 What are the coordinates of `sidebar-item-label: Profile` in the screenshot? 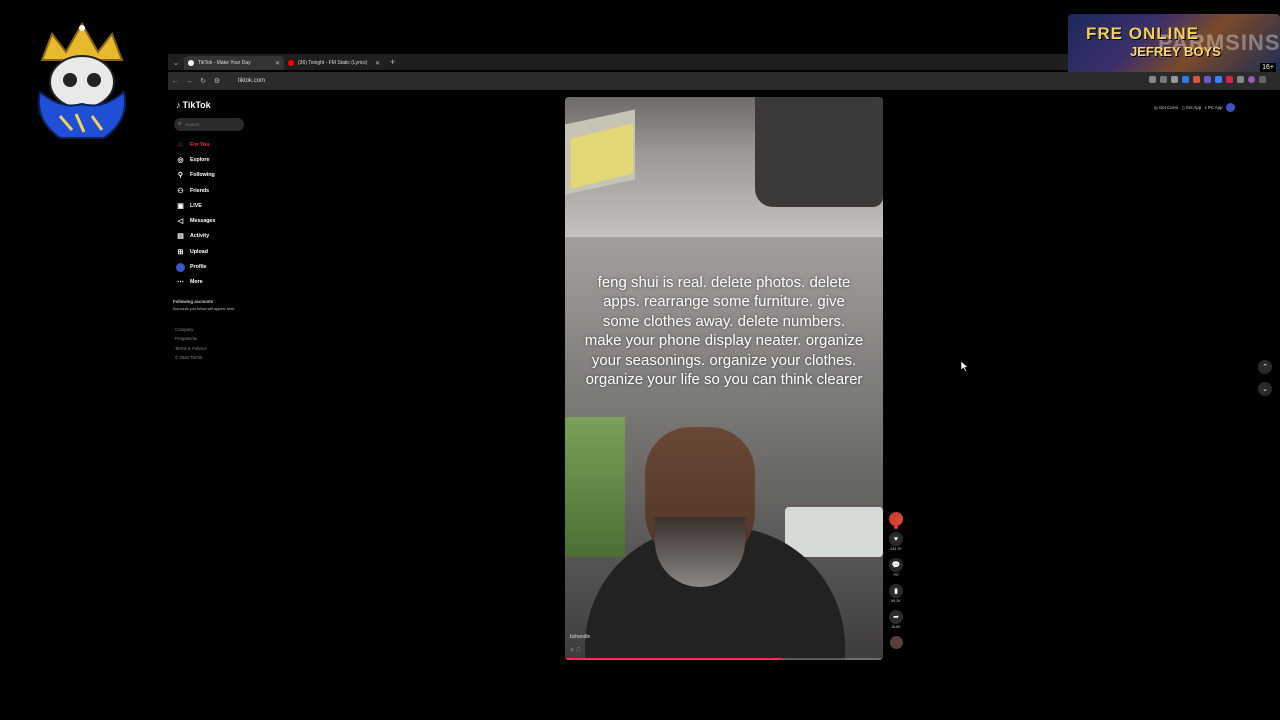 It's located at (198, 267).